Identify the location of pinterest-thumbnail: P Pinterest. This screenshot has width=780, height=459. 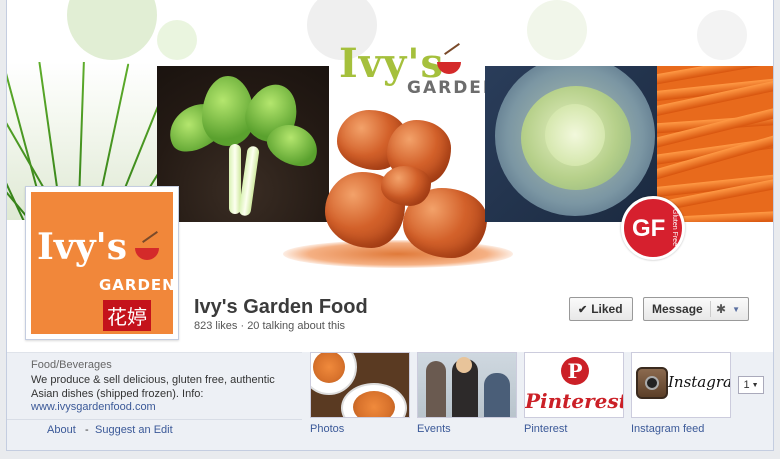
(574, 385).